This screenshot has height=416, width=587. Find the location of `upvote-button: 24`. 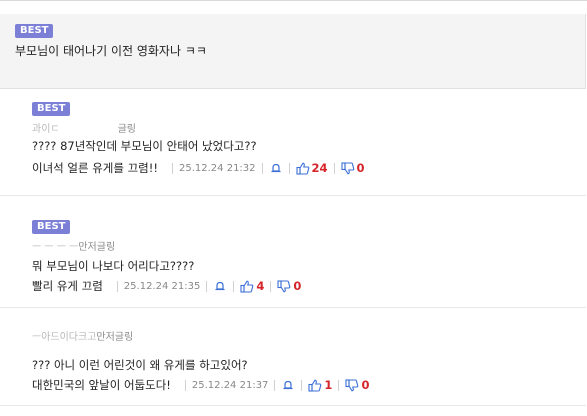

upvote-button: 24 is located at coordinates (311, 168).